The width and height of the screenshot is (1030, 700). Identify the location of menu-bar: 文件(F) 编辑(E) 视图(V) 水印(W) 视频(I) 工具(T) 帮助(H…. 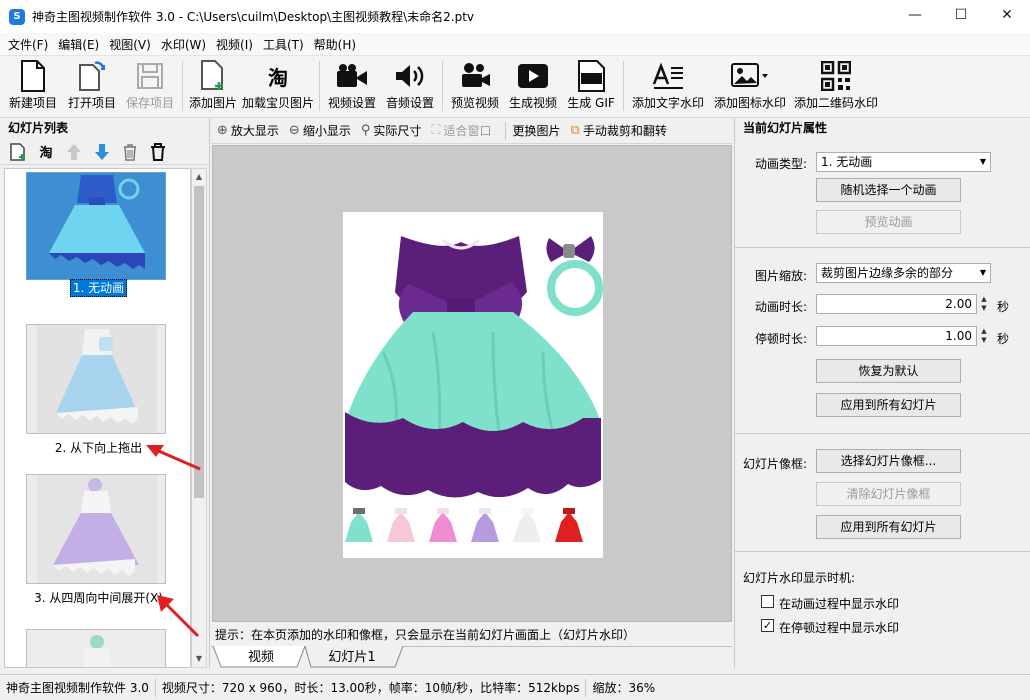
(515, 44).